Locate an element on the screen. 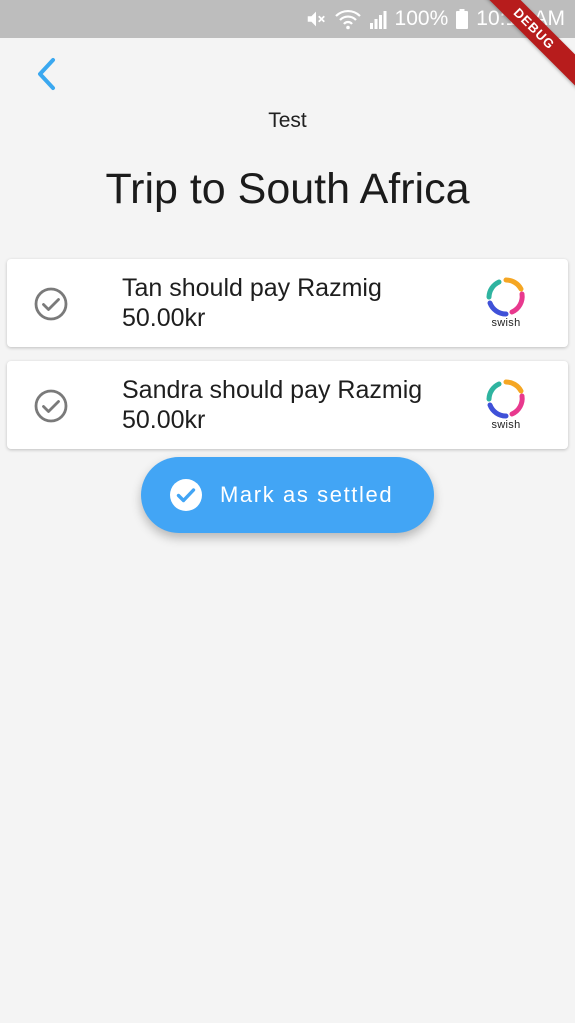  battery-percent: 100% is located at coordinates (421, 18).